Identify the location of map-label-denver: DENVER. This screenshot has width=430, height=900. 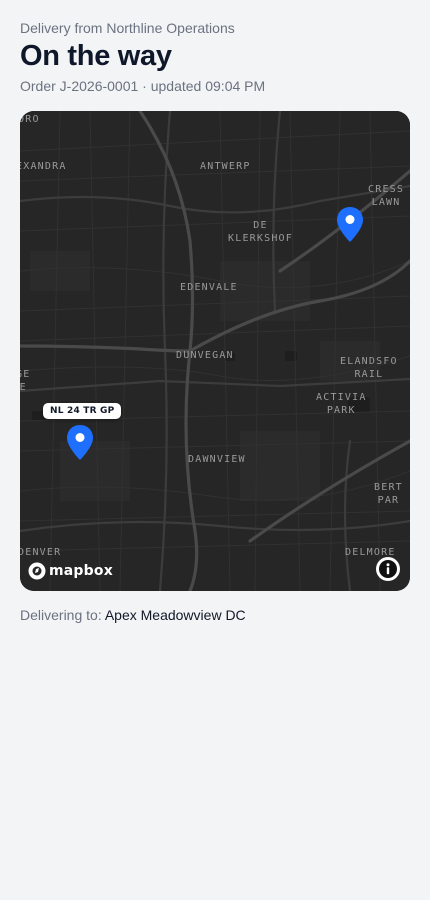
(41, 552).